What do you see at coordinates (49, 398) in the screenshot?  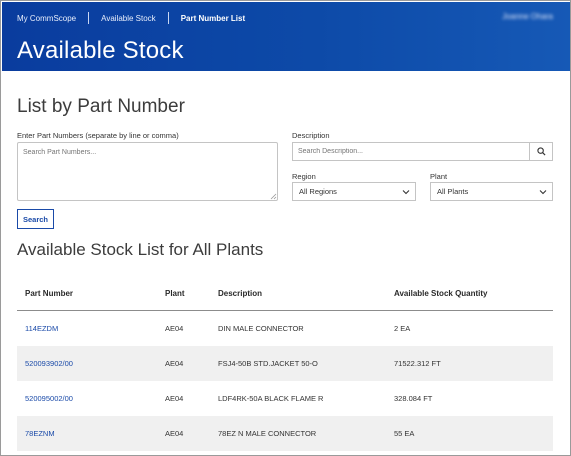 I see `part-number-link: 520095002/00` at bounding box center [49, 398].